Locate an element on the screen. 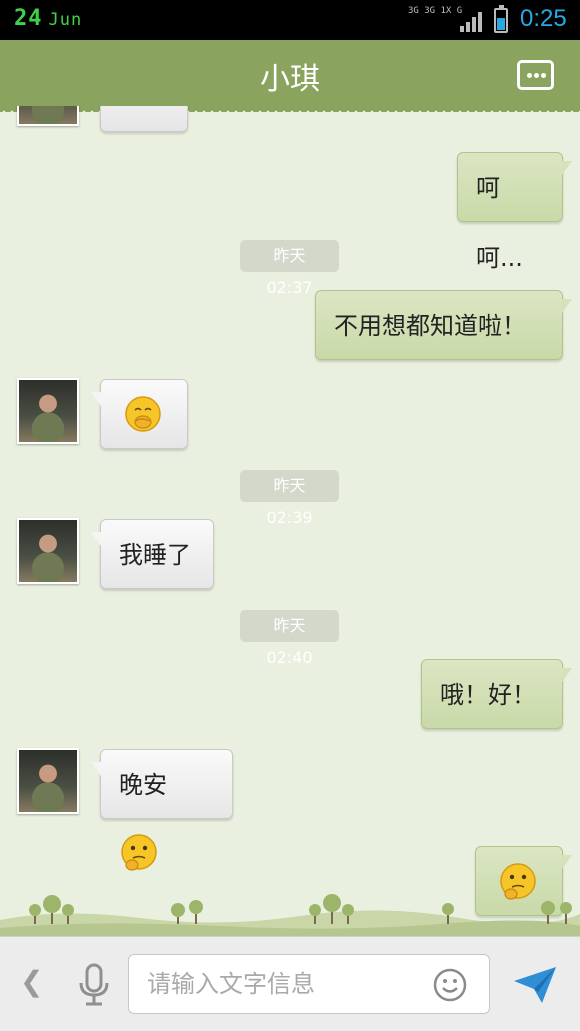 The image size is (580, 1031). shy-smile-emoji is located at coordinates (143, 414).